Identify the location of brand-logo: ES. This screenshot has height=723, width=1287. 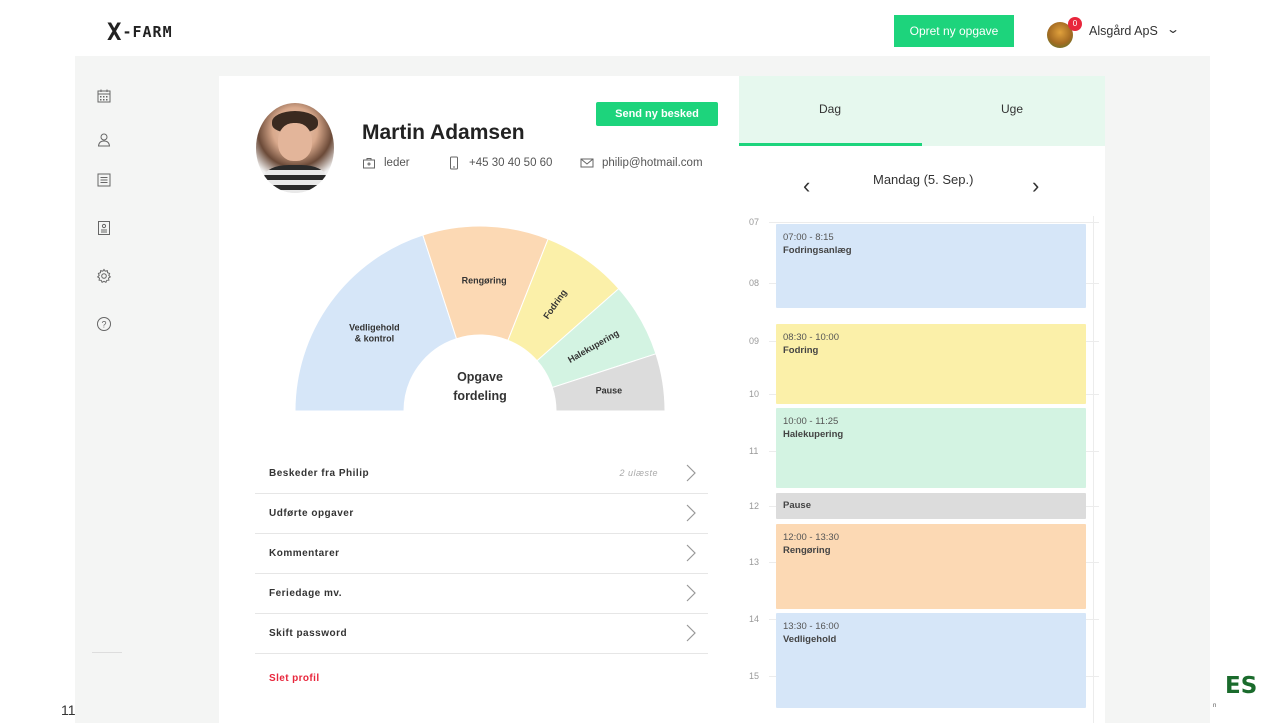
(1241, 686).